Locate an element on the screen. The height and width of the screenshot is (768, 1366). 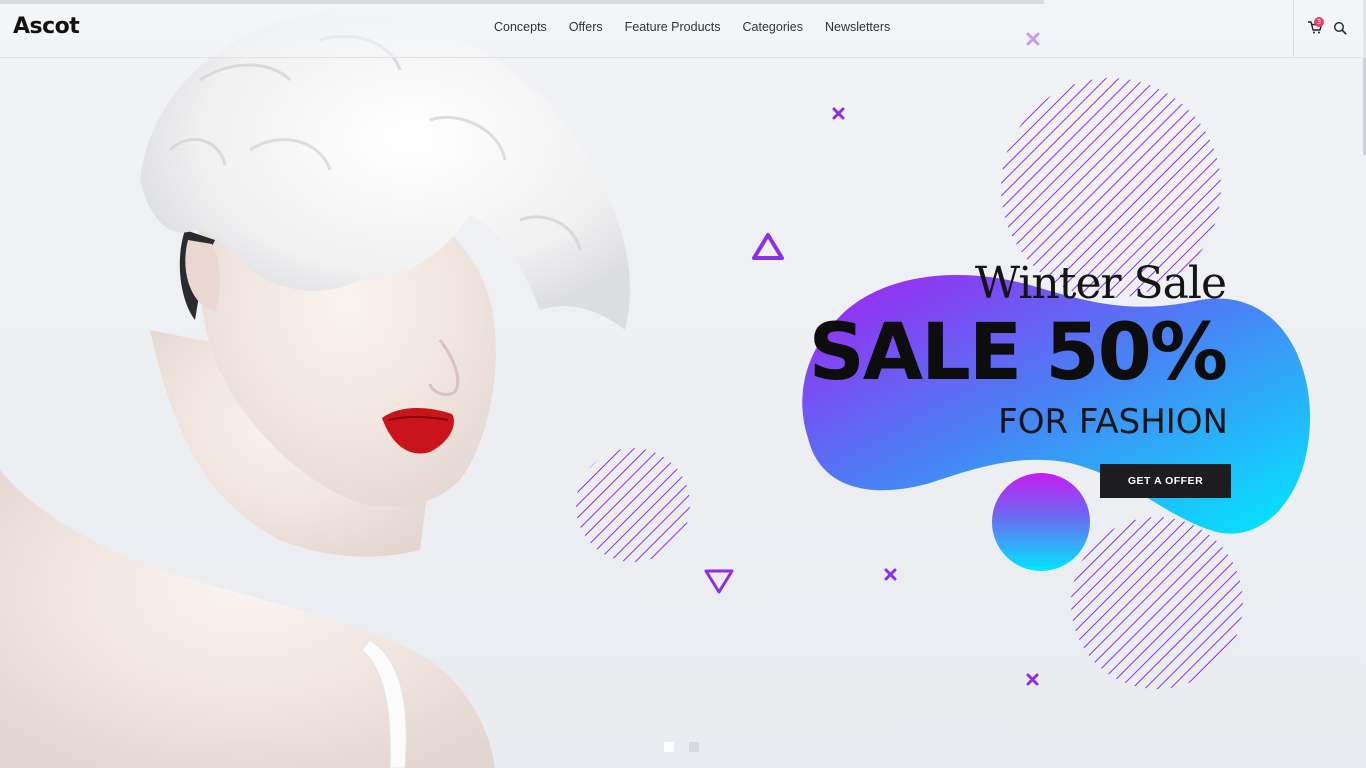
nav-item-newsletters: Newsletters is located at coordinates (857, 27).